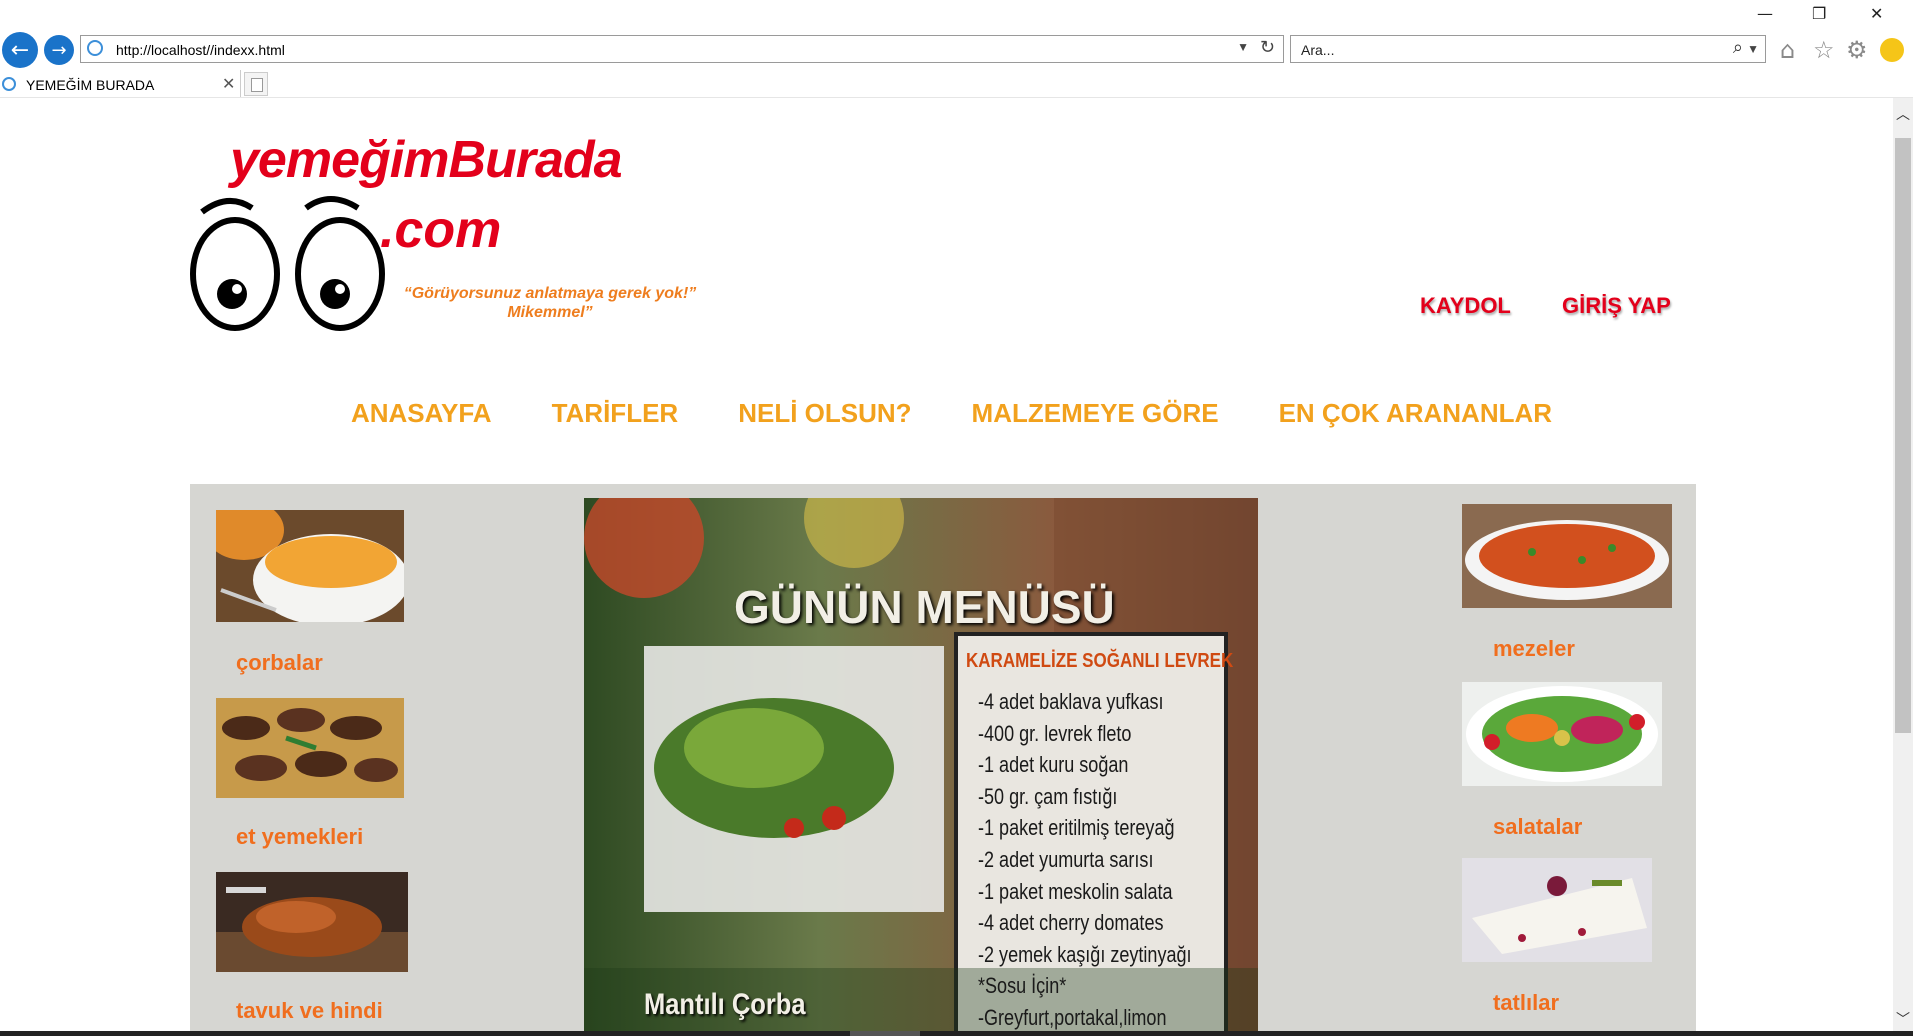  I want to click on taskbar-highlight, so click(885, 1033).